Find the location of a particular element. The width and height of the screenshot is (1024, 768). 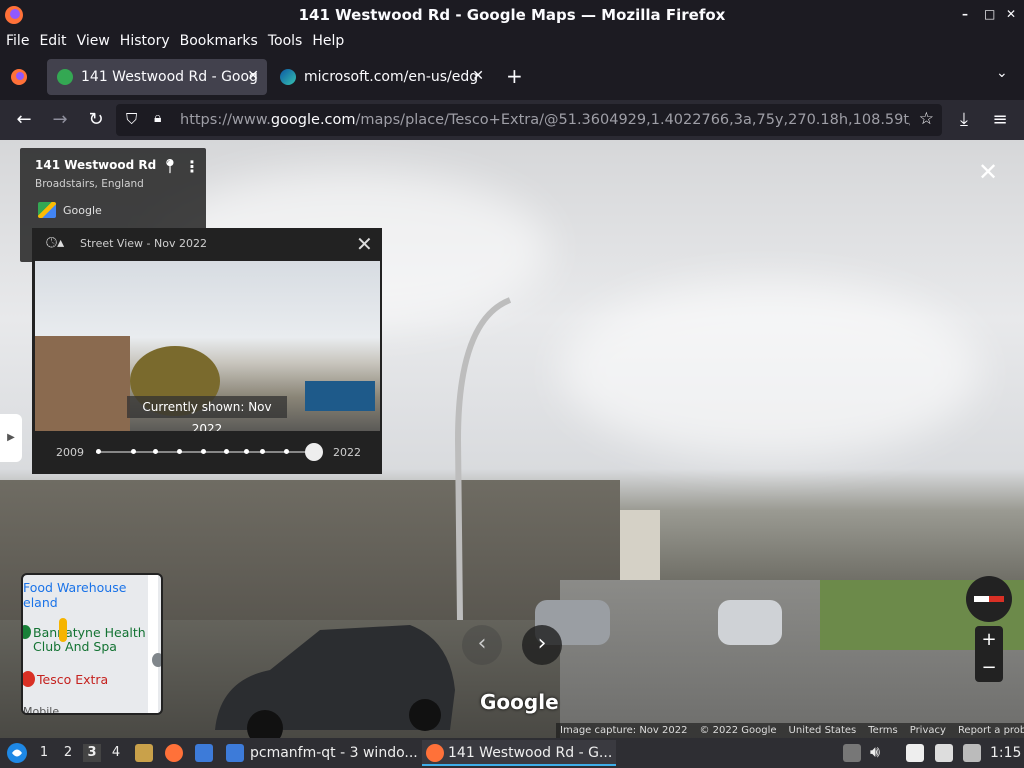

time-preview-thumbnail: Currently shown: Nov 2022 is located at coordinates (207, 346).